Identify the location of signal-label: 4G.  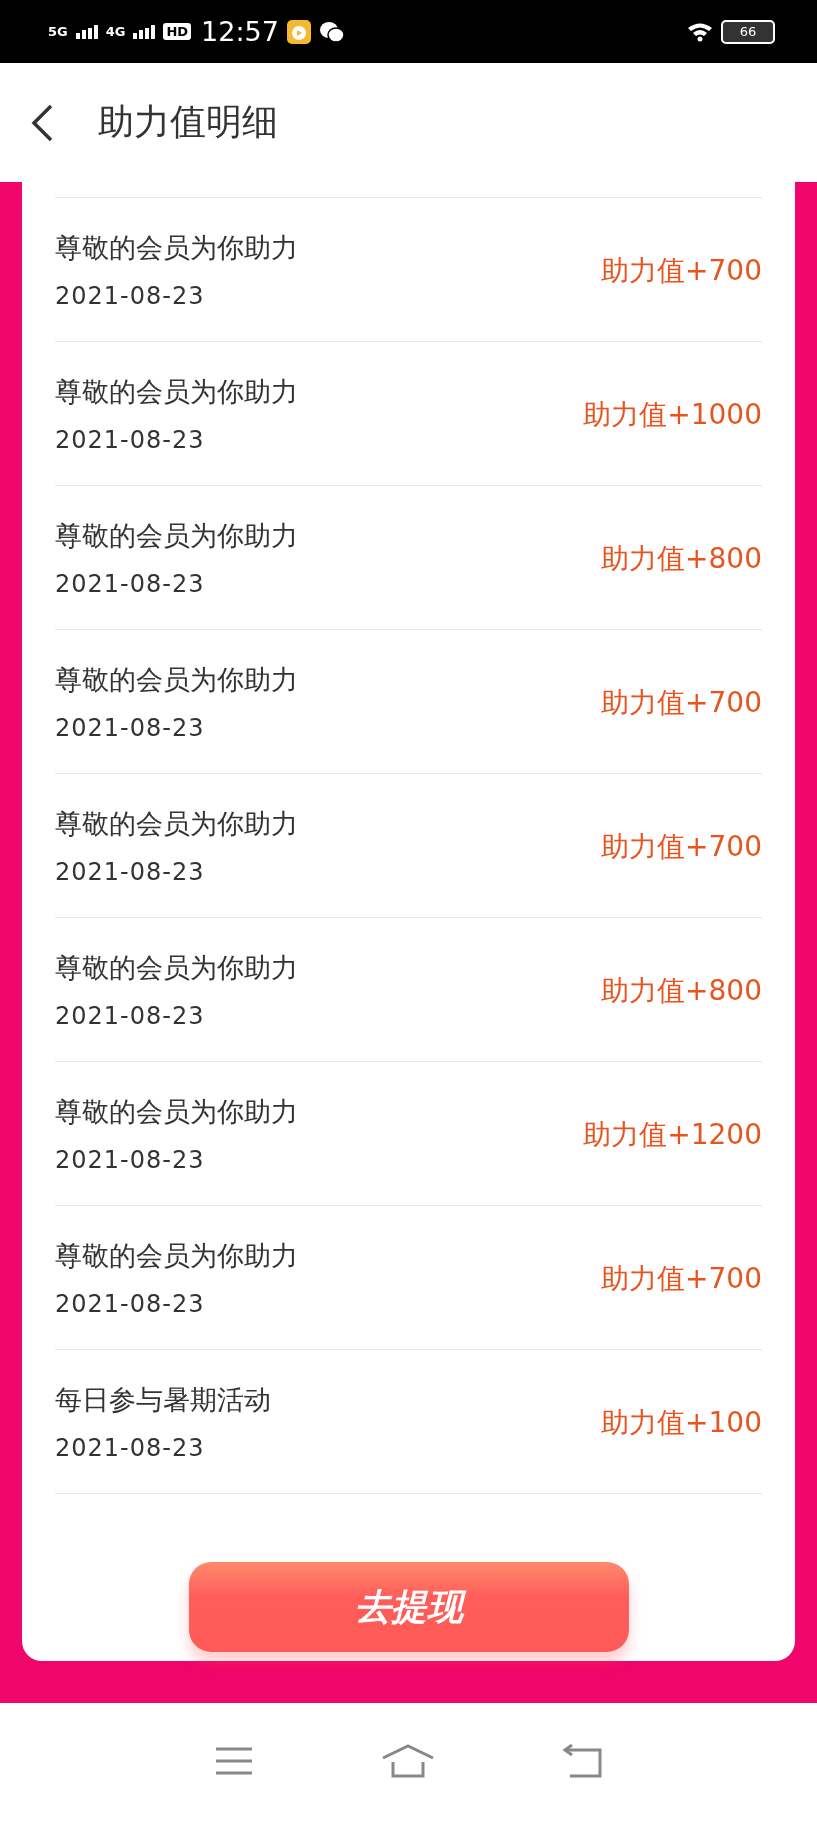
(115, 31).